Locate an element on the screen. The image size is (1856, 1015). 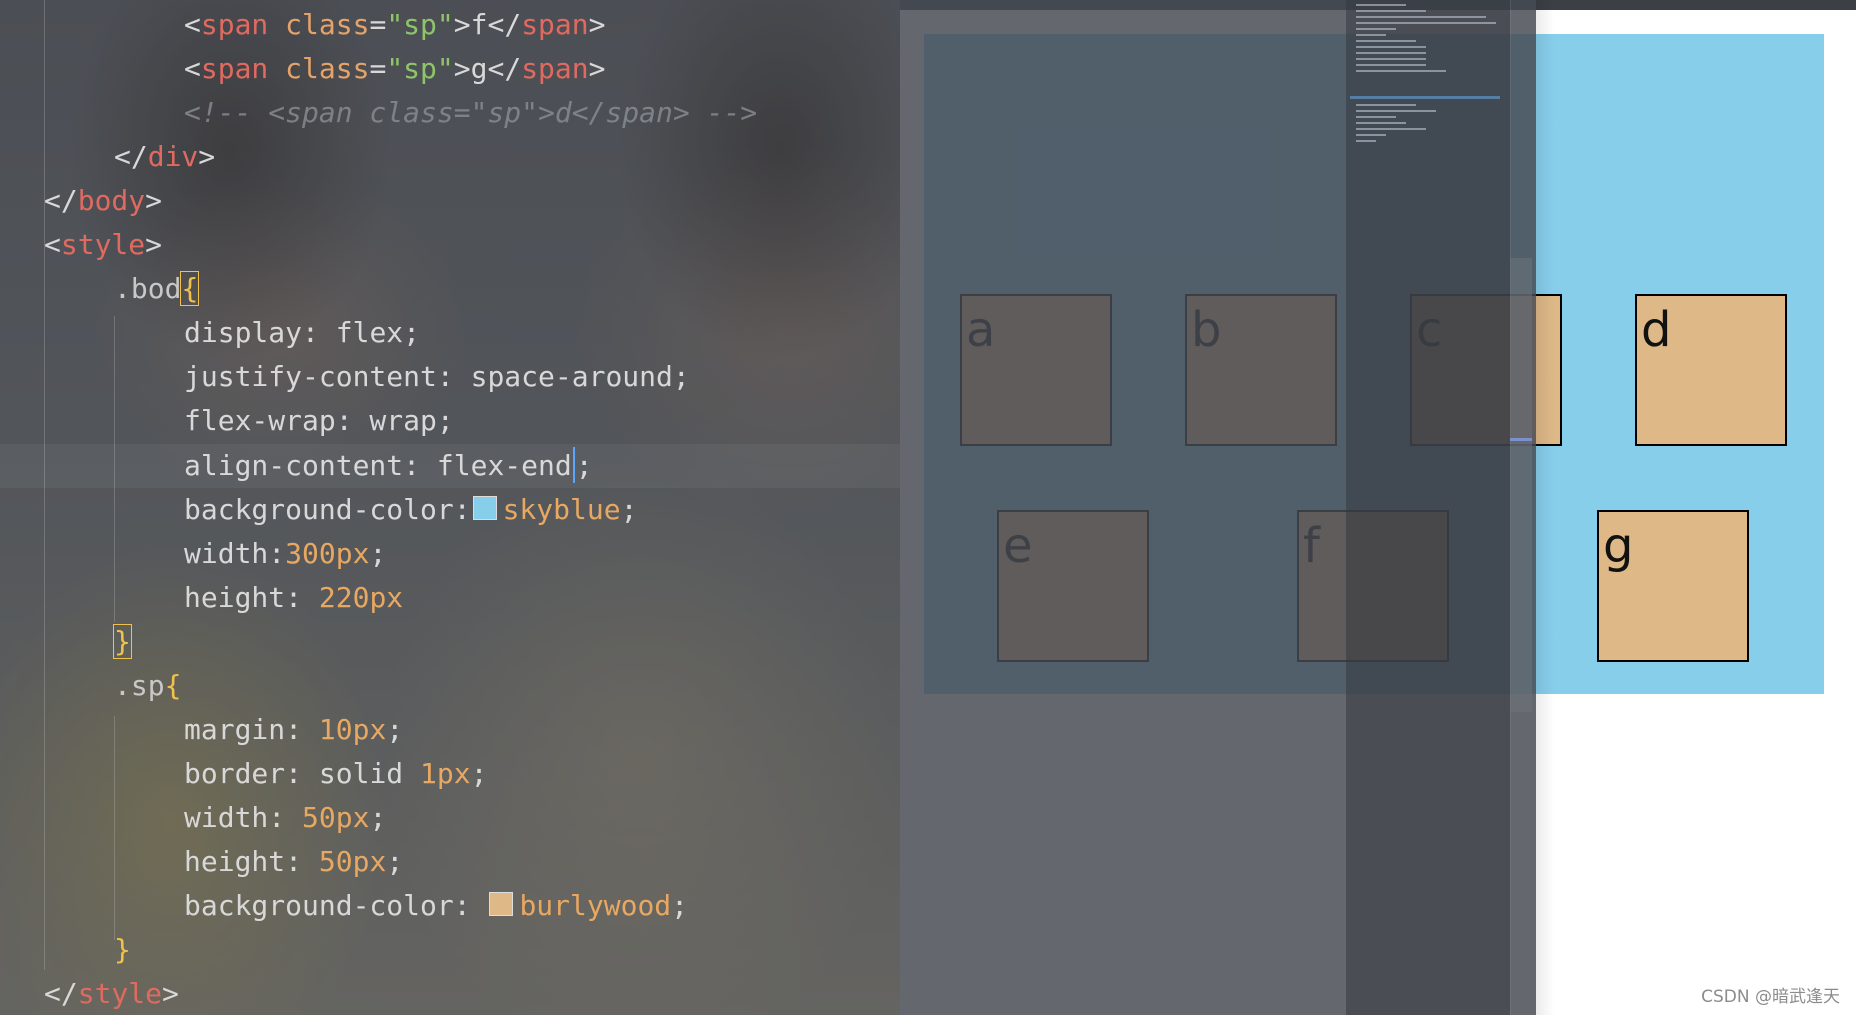
flex-item-label: g is located at coordinates (1618, 546).